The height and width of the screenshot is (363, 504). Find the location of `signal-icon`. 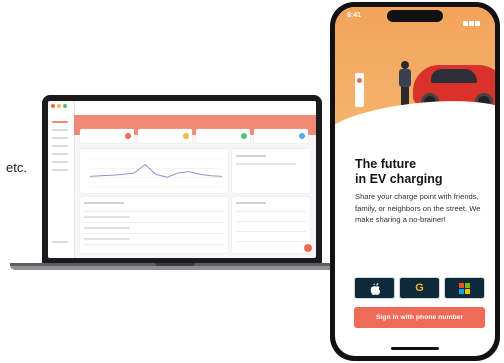

signal-icon is located at coordinates (474, 19).